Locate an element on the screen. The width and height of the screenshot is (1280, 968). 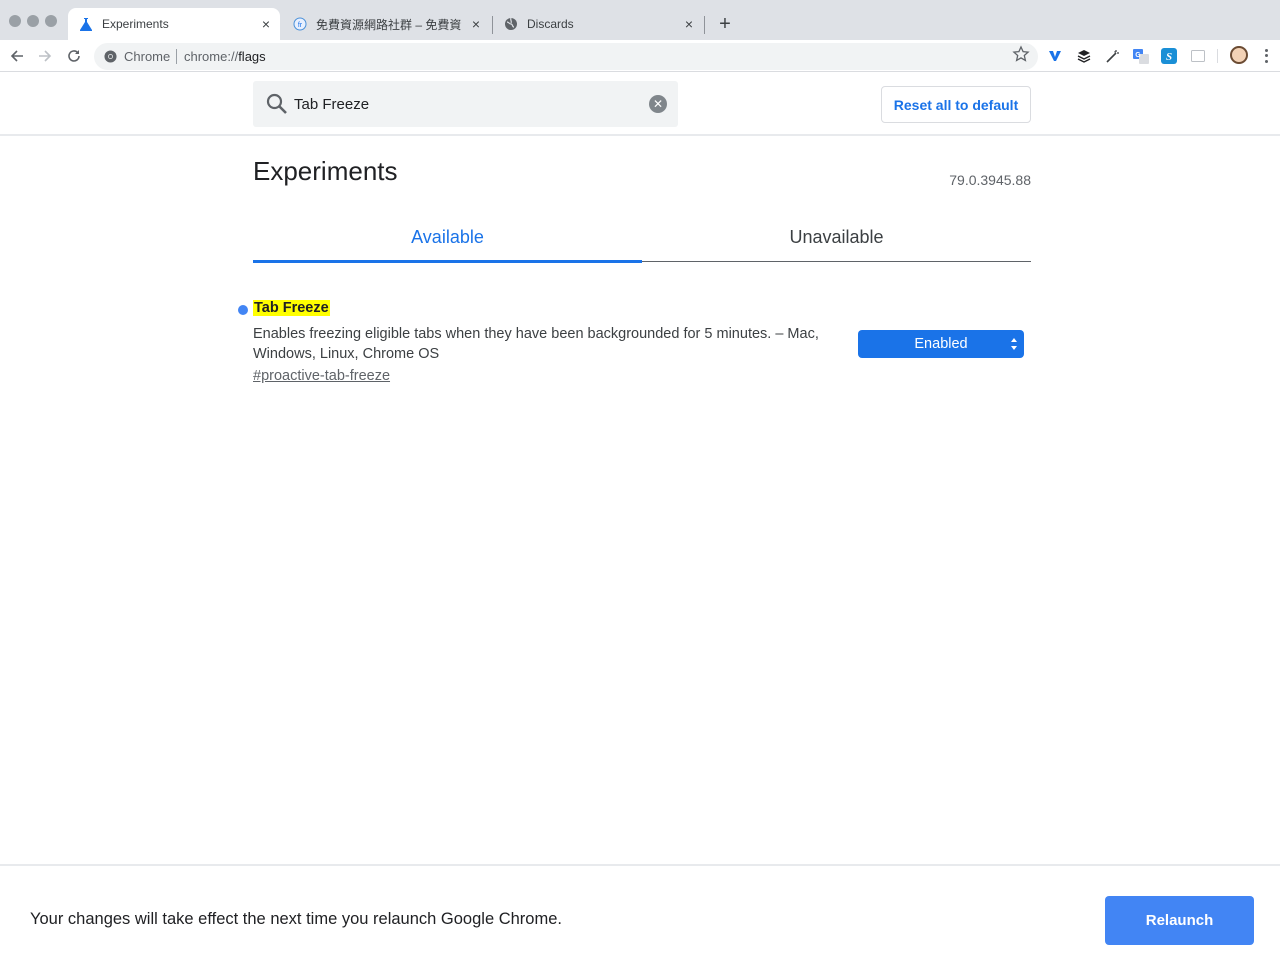
tab-unavailable: Unavailable is located at coordinates (836, 237).